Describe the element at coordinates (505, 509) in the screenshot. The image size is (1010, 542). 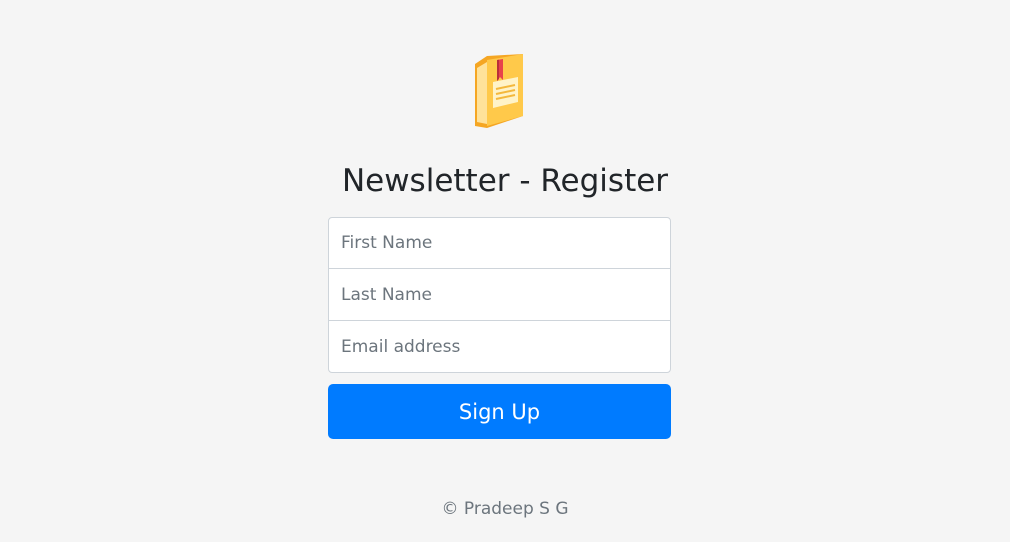
I see `copyright-footer: © Pradeep S G` at that location.